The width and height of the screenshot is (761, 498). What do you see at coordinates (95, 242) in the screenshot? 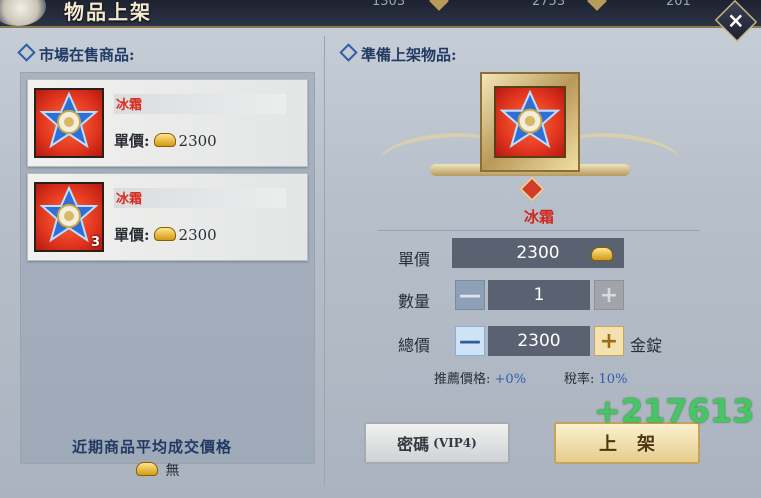
I see `item-quantity-badge: 3` at bounding box center [95, 242].